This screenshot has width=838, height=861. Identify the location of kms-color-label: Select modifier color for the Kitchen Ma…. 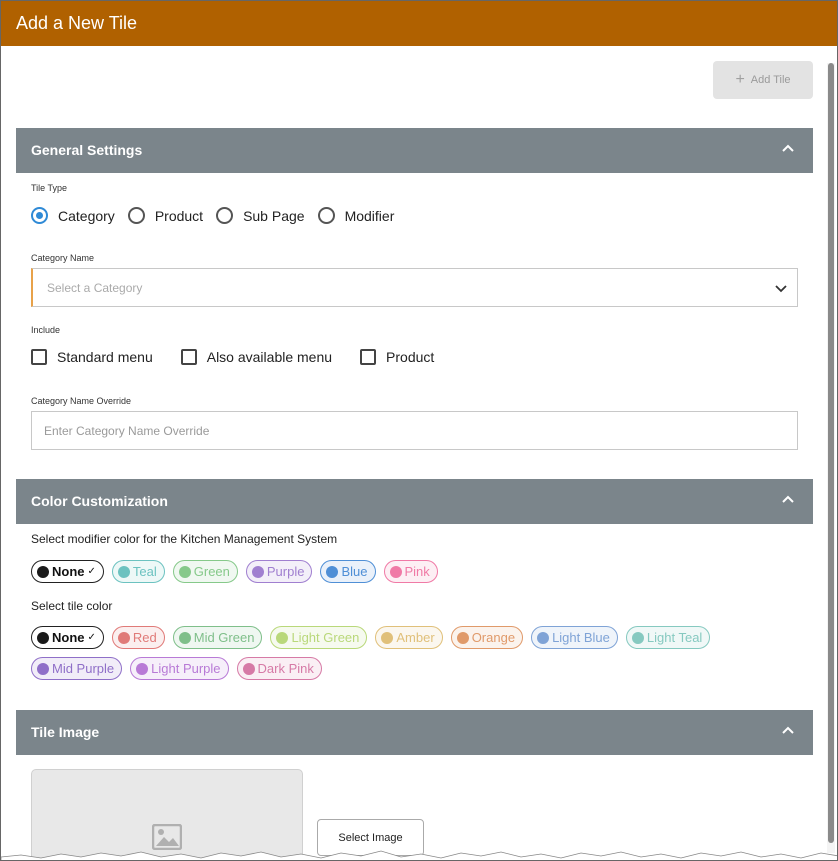
(184, 539).